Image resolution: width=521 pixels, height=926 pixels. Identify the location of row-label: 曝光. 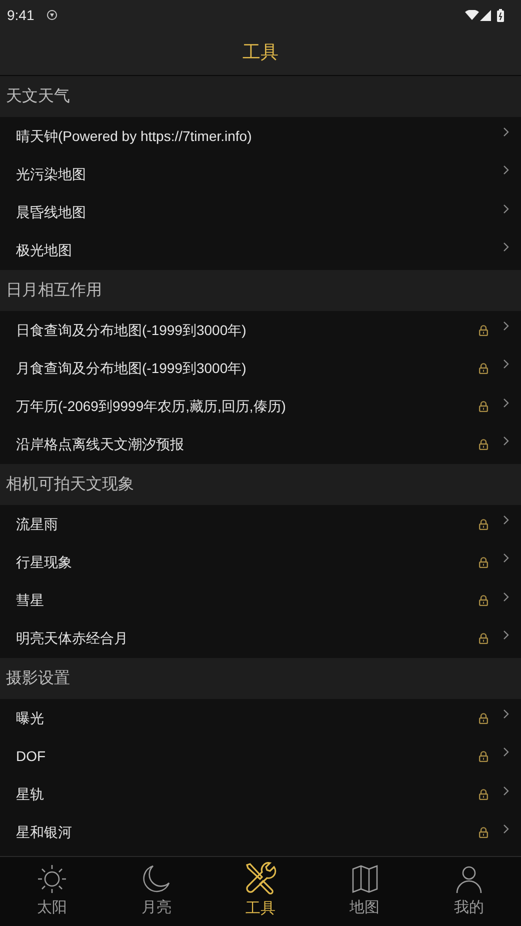
(30, 718).